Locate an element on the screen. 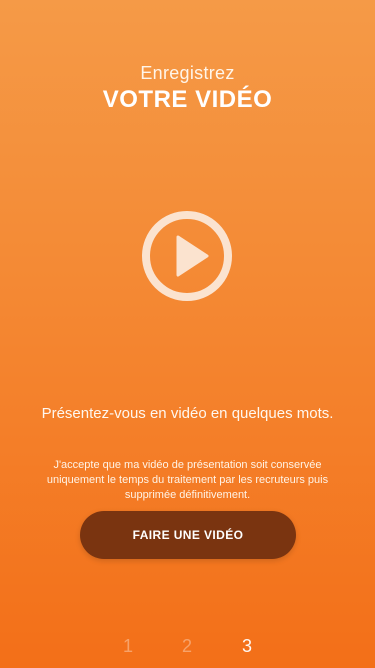  page-subtitle: Enregistrez is located at coordinates (187, 73).